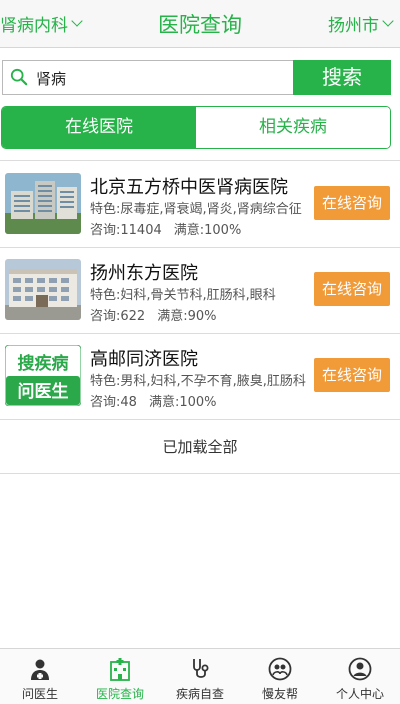 The image size is (400, 704). I want to click on search-bar: 肾病 搜索, so click(200, 77).